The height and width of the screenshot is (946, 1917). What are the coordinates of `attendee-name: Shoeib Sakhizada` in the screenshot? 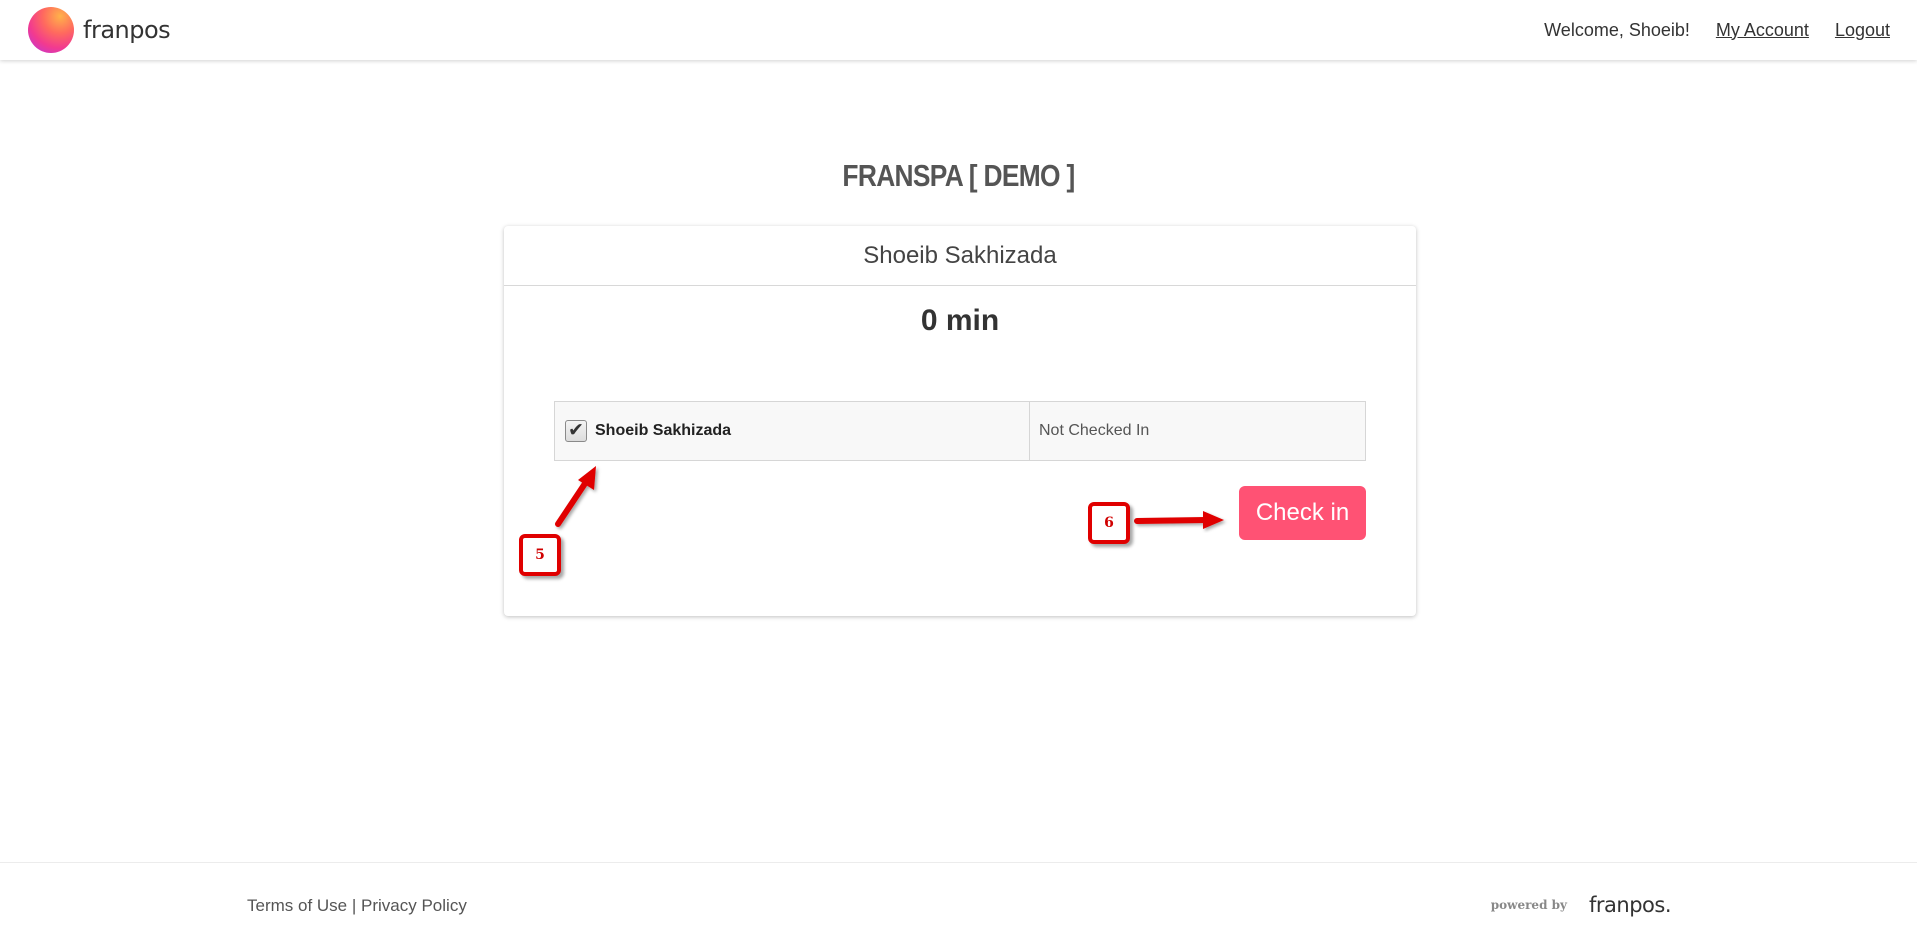 It's located at (663, 430).